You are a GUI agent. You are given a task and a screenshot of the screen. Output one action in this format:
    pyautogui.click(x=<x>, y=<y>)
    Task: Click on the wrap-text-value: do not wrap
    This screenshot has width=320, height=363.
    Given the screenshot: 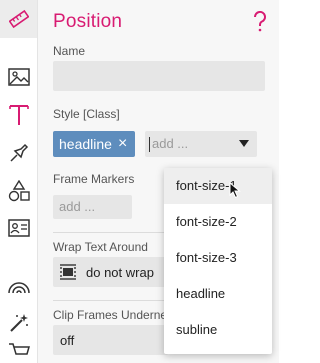 What is the action you would take?
    pyautogui.click(x=120, y=272)
    